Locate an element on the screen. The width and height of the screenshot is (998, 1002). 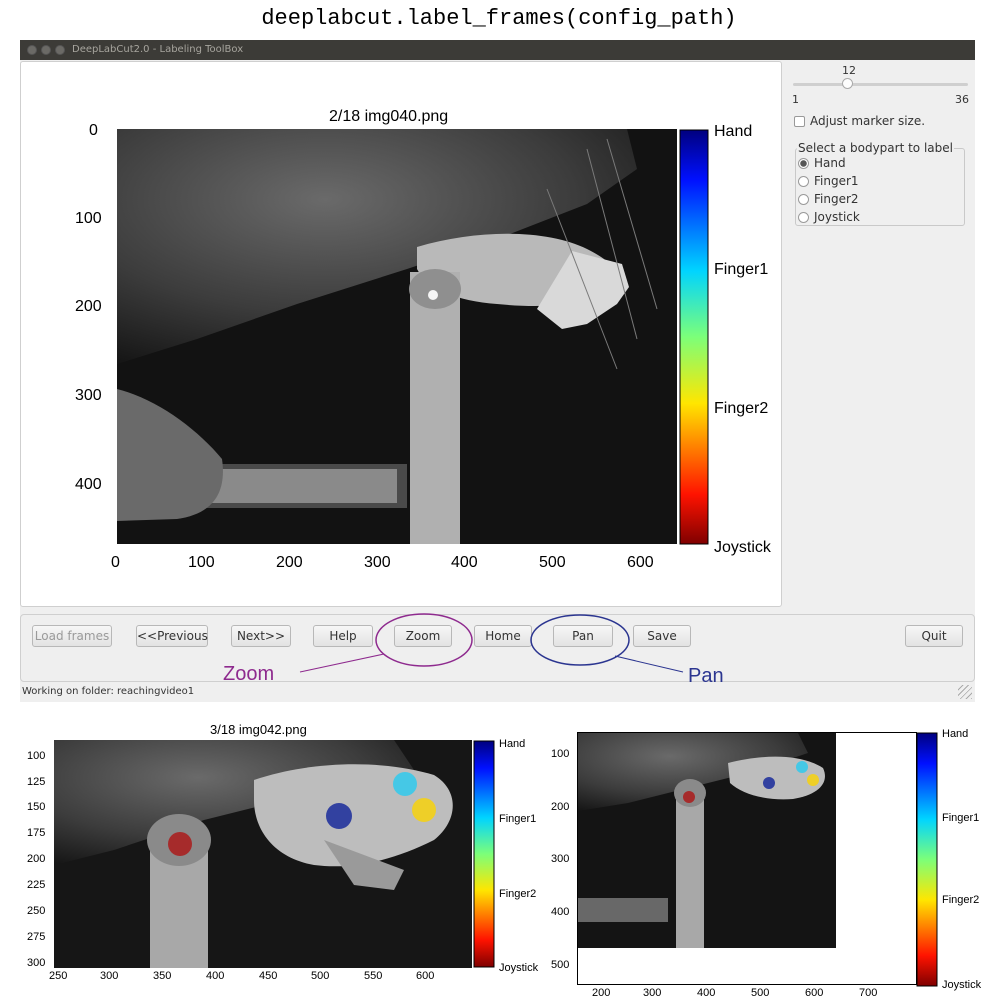
zoom-x-tick: 600 is located at coordinates (425, 976).